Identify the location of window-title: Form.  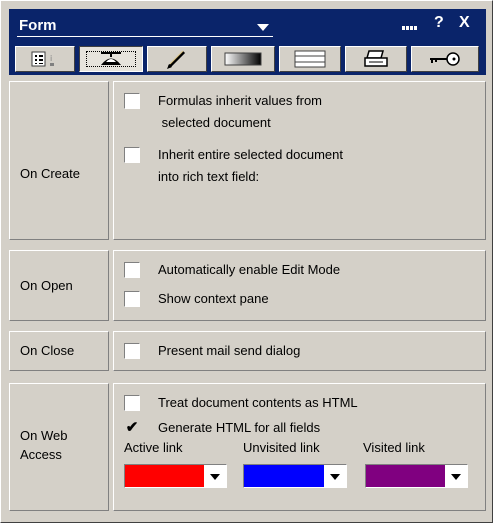
(38, 25).